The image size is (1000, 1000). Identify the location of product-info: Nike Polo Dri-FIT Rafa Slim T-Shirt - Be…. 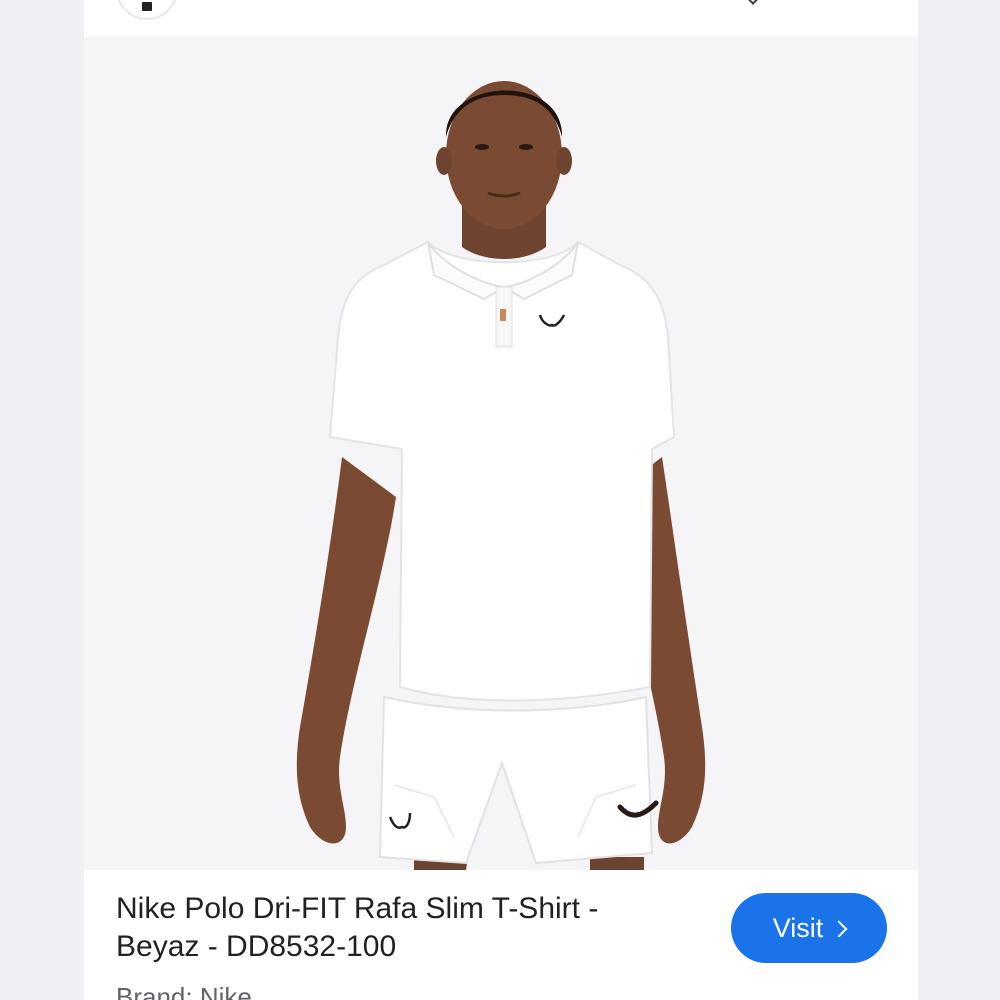
(501, 935).